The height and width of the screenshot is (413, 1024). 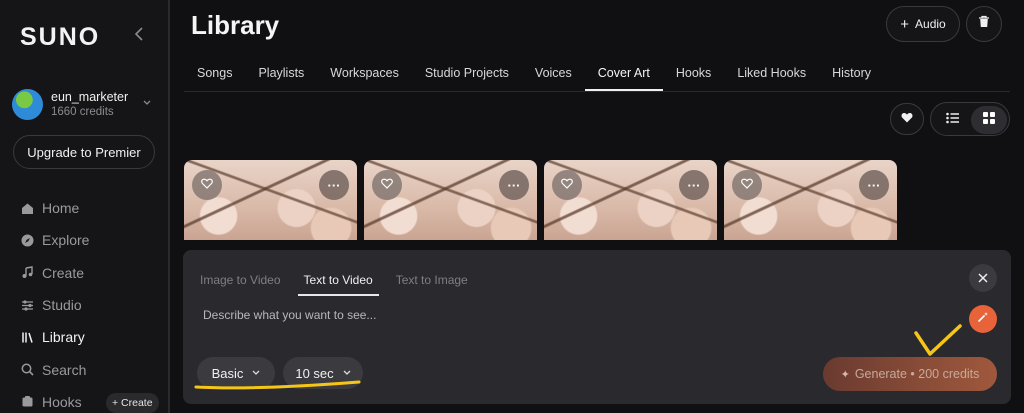 What do you see at coordinates (905, 24) in the screenshot?
I see `plus-icon: +` at bounding box center [905, 24].